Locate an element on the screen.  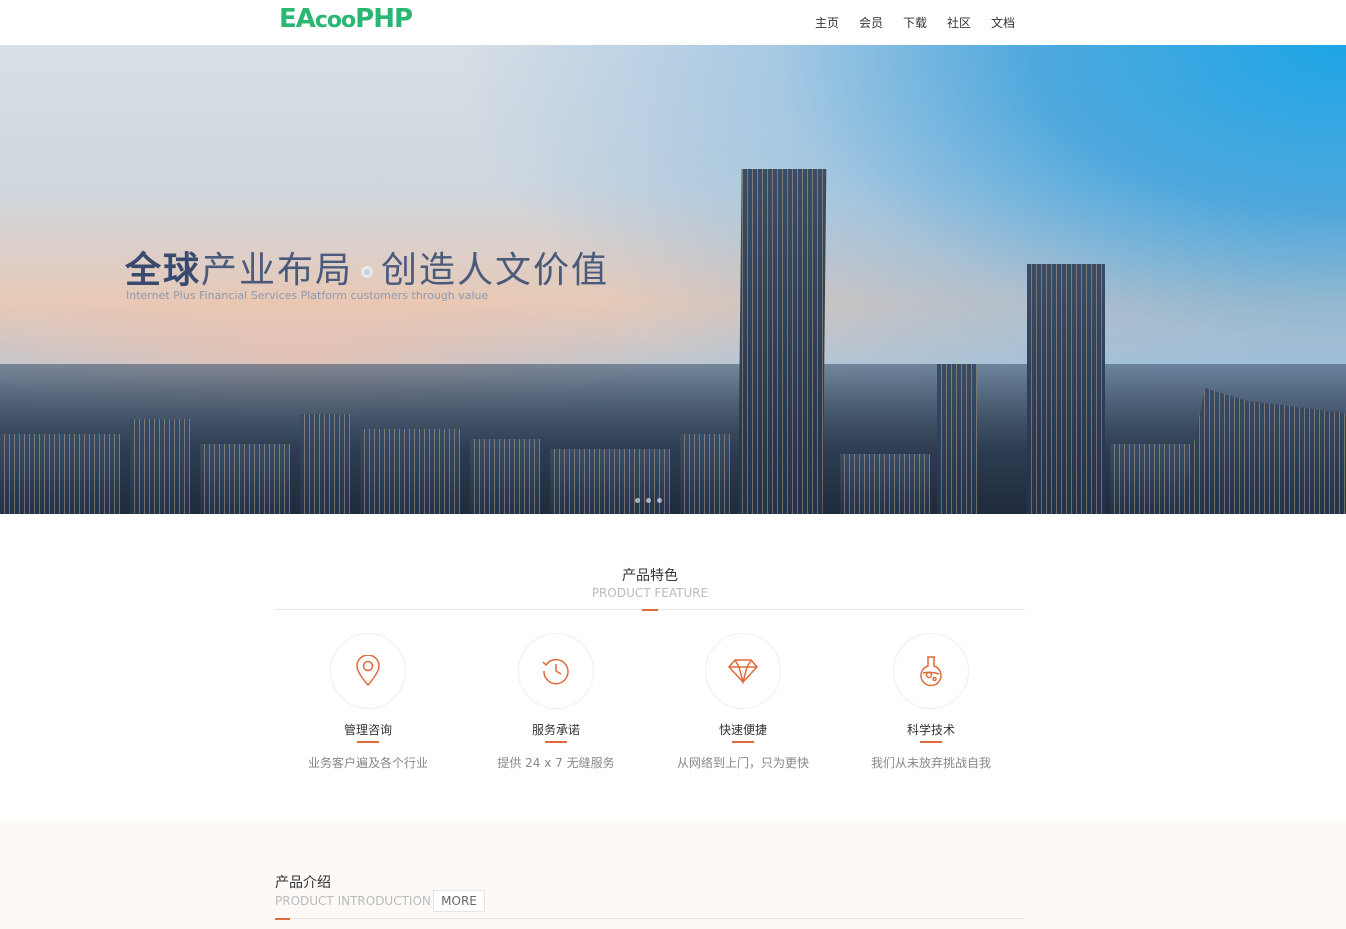
banner-title: 全球产业布局 创造人文价值 is located at coordinates (367, 267).